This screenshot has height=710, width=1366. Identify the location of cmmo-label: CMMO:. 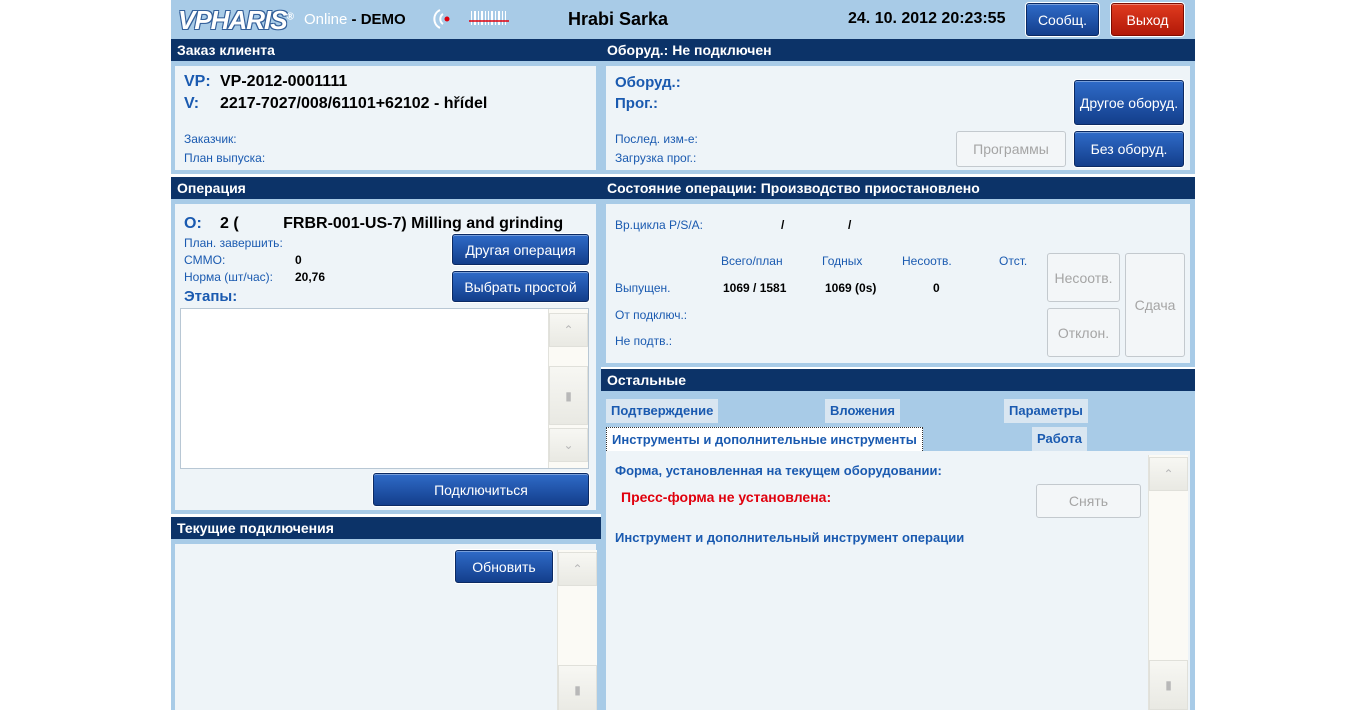
(205, 260).